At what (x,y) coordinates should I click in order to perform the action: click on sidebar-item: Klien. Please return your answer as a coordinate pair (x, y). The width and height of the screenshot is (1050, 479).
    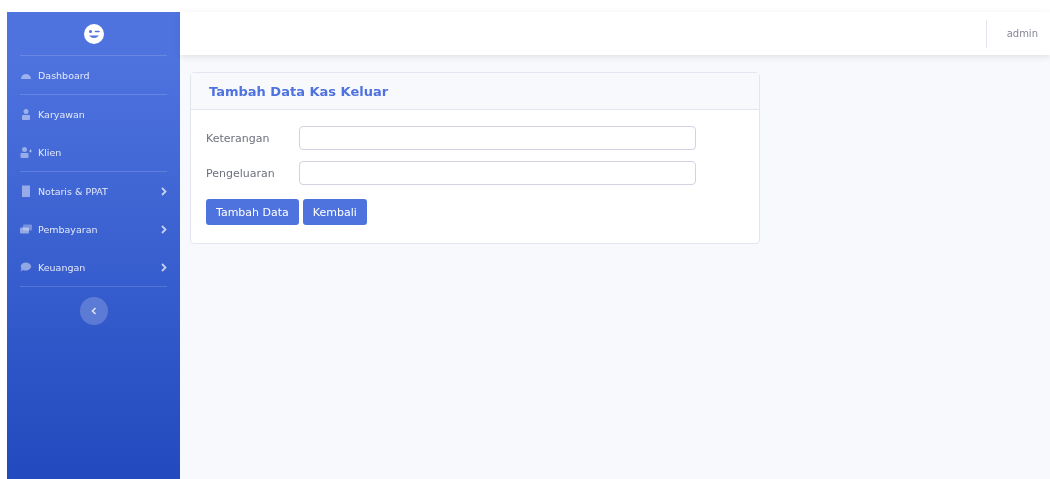
    Looking at the image, I should click on (93, 152).